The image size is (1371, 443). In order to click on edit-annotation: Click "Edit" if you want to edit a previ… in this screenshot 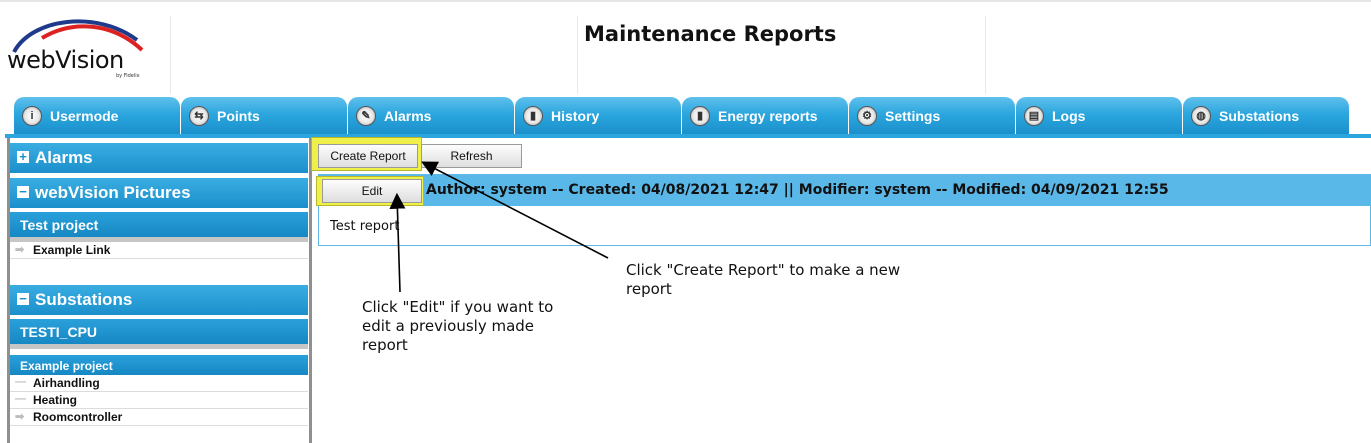, I will do `click(458, 326)`.